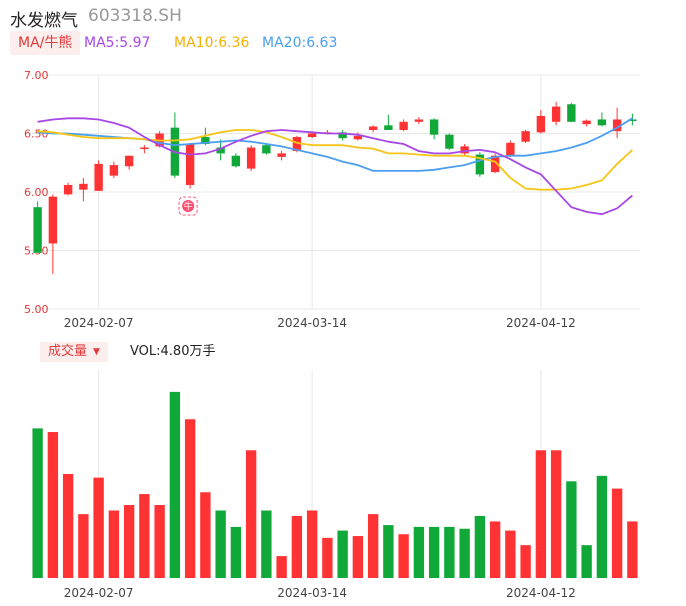  What do you see at coordinates (36, 75) in the screenshot?
I see `y-tick-label: 7.00` at bounding box center [36, 75].